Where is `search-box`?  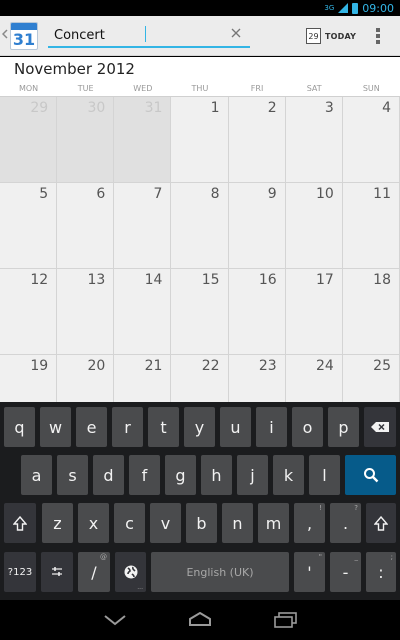 search-box is located at coordinates (149, 35).